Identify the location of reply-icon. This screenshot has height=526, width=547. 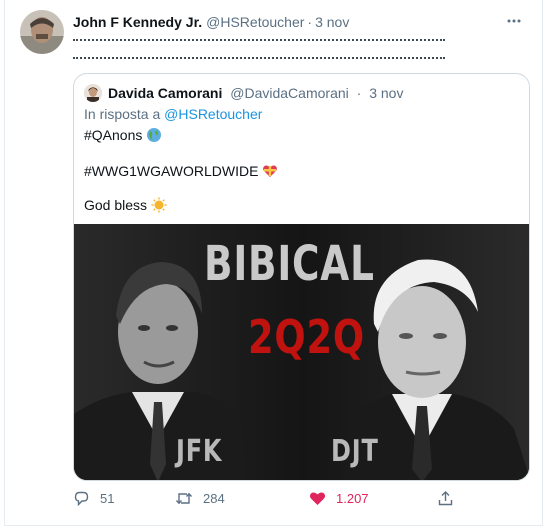
(81, 498).